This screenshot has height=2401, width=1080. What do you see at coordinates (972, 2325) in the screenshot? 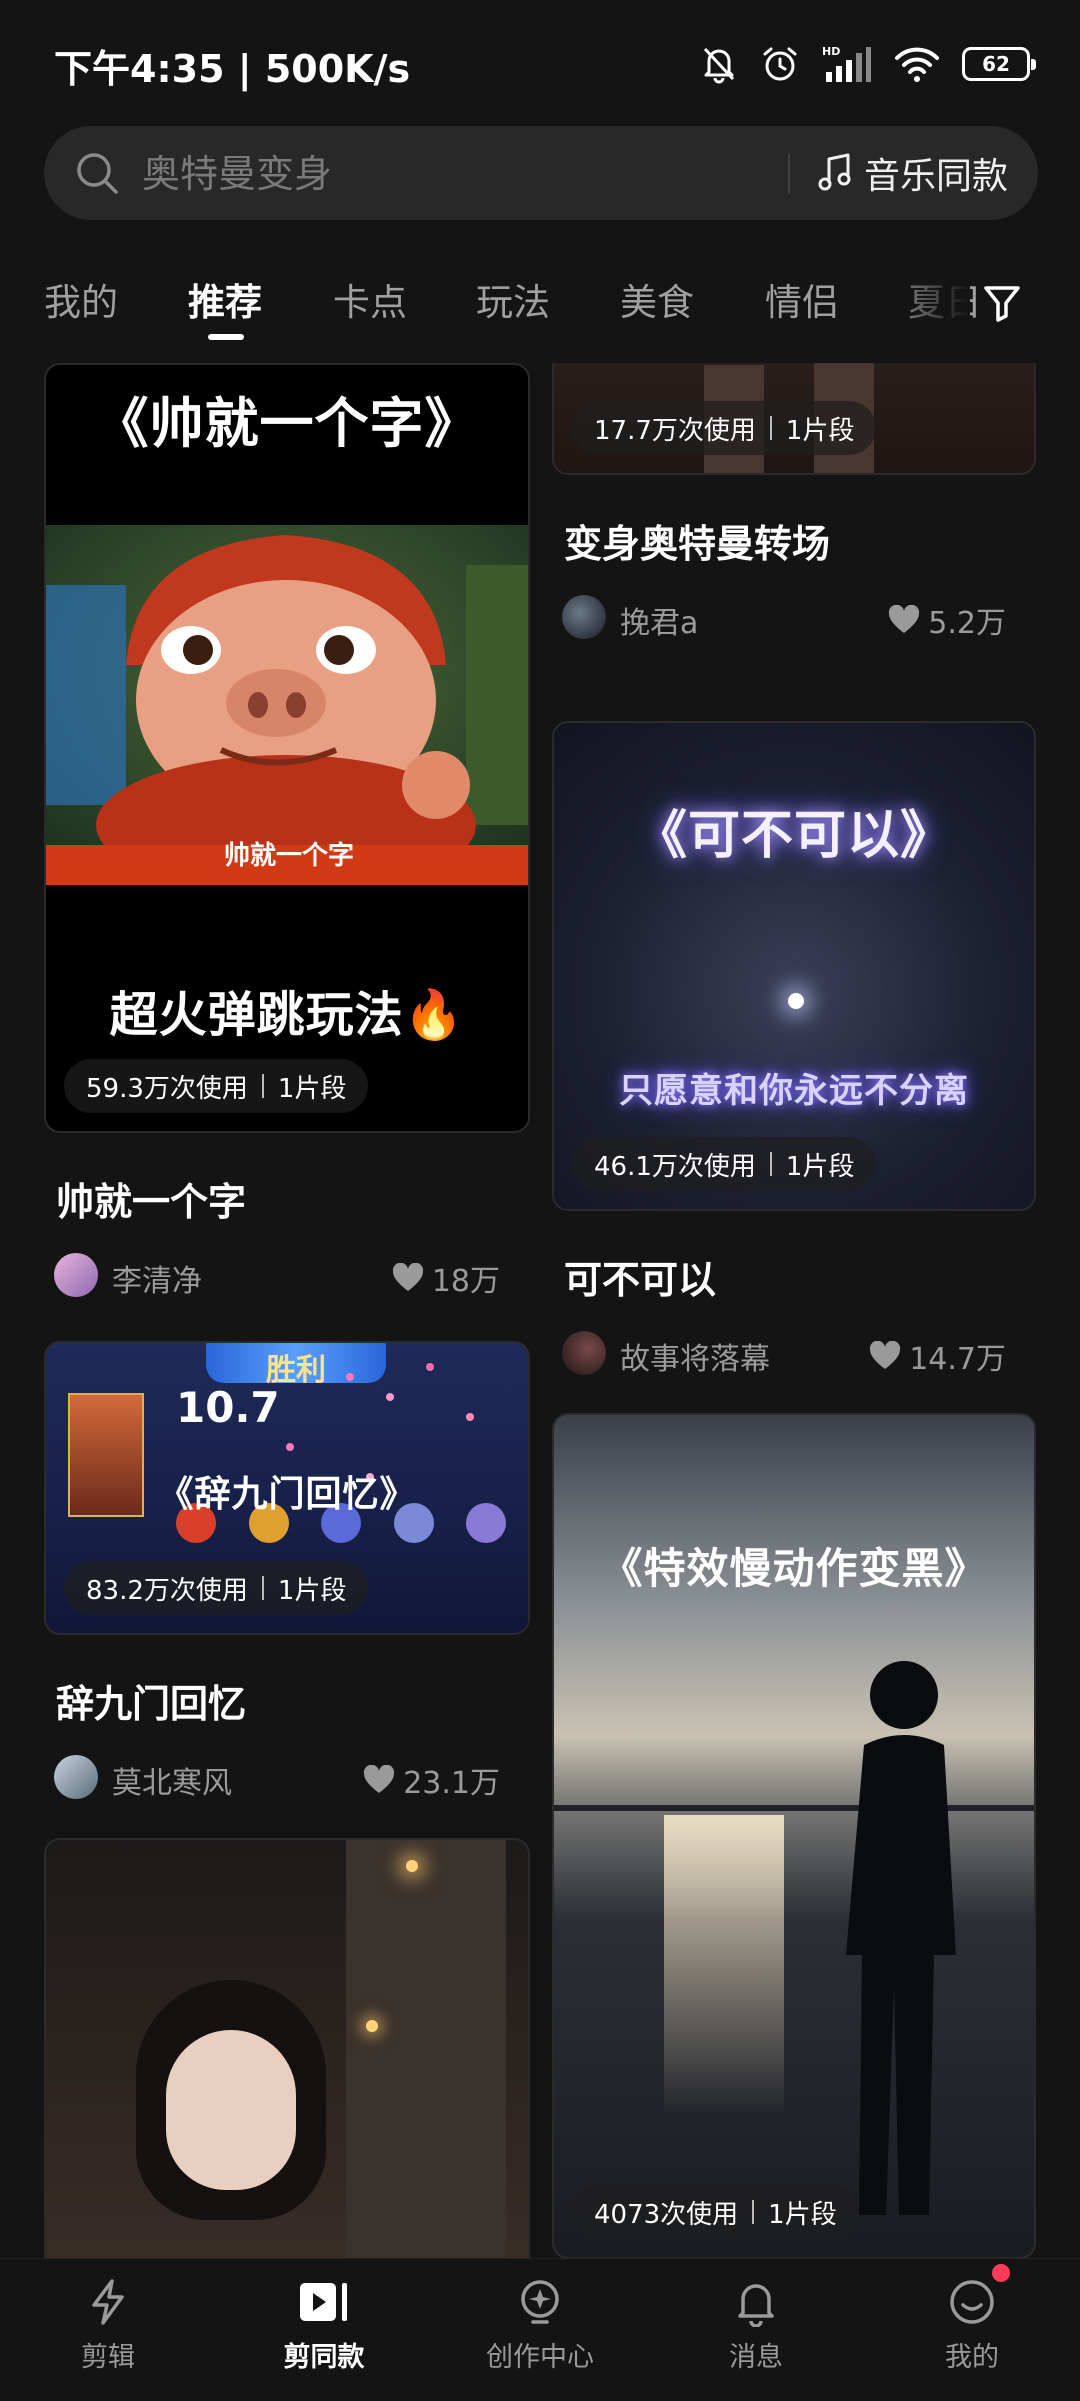
I see `nav-profile: 我的` at bounding box center [972, 2325].